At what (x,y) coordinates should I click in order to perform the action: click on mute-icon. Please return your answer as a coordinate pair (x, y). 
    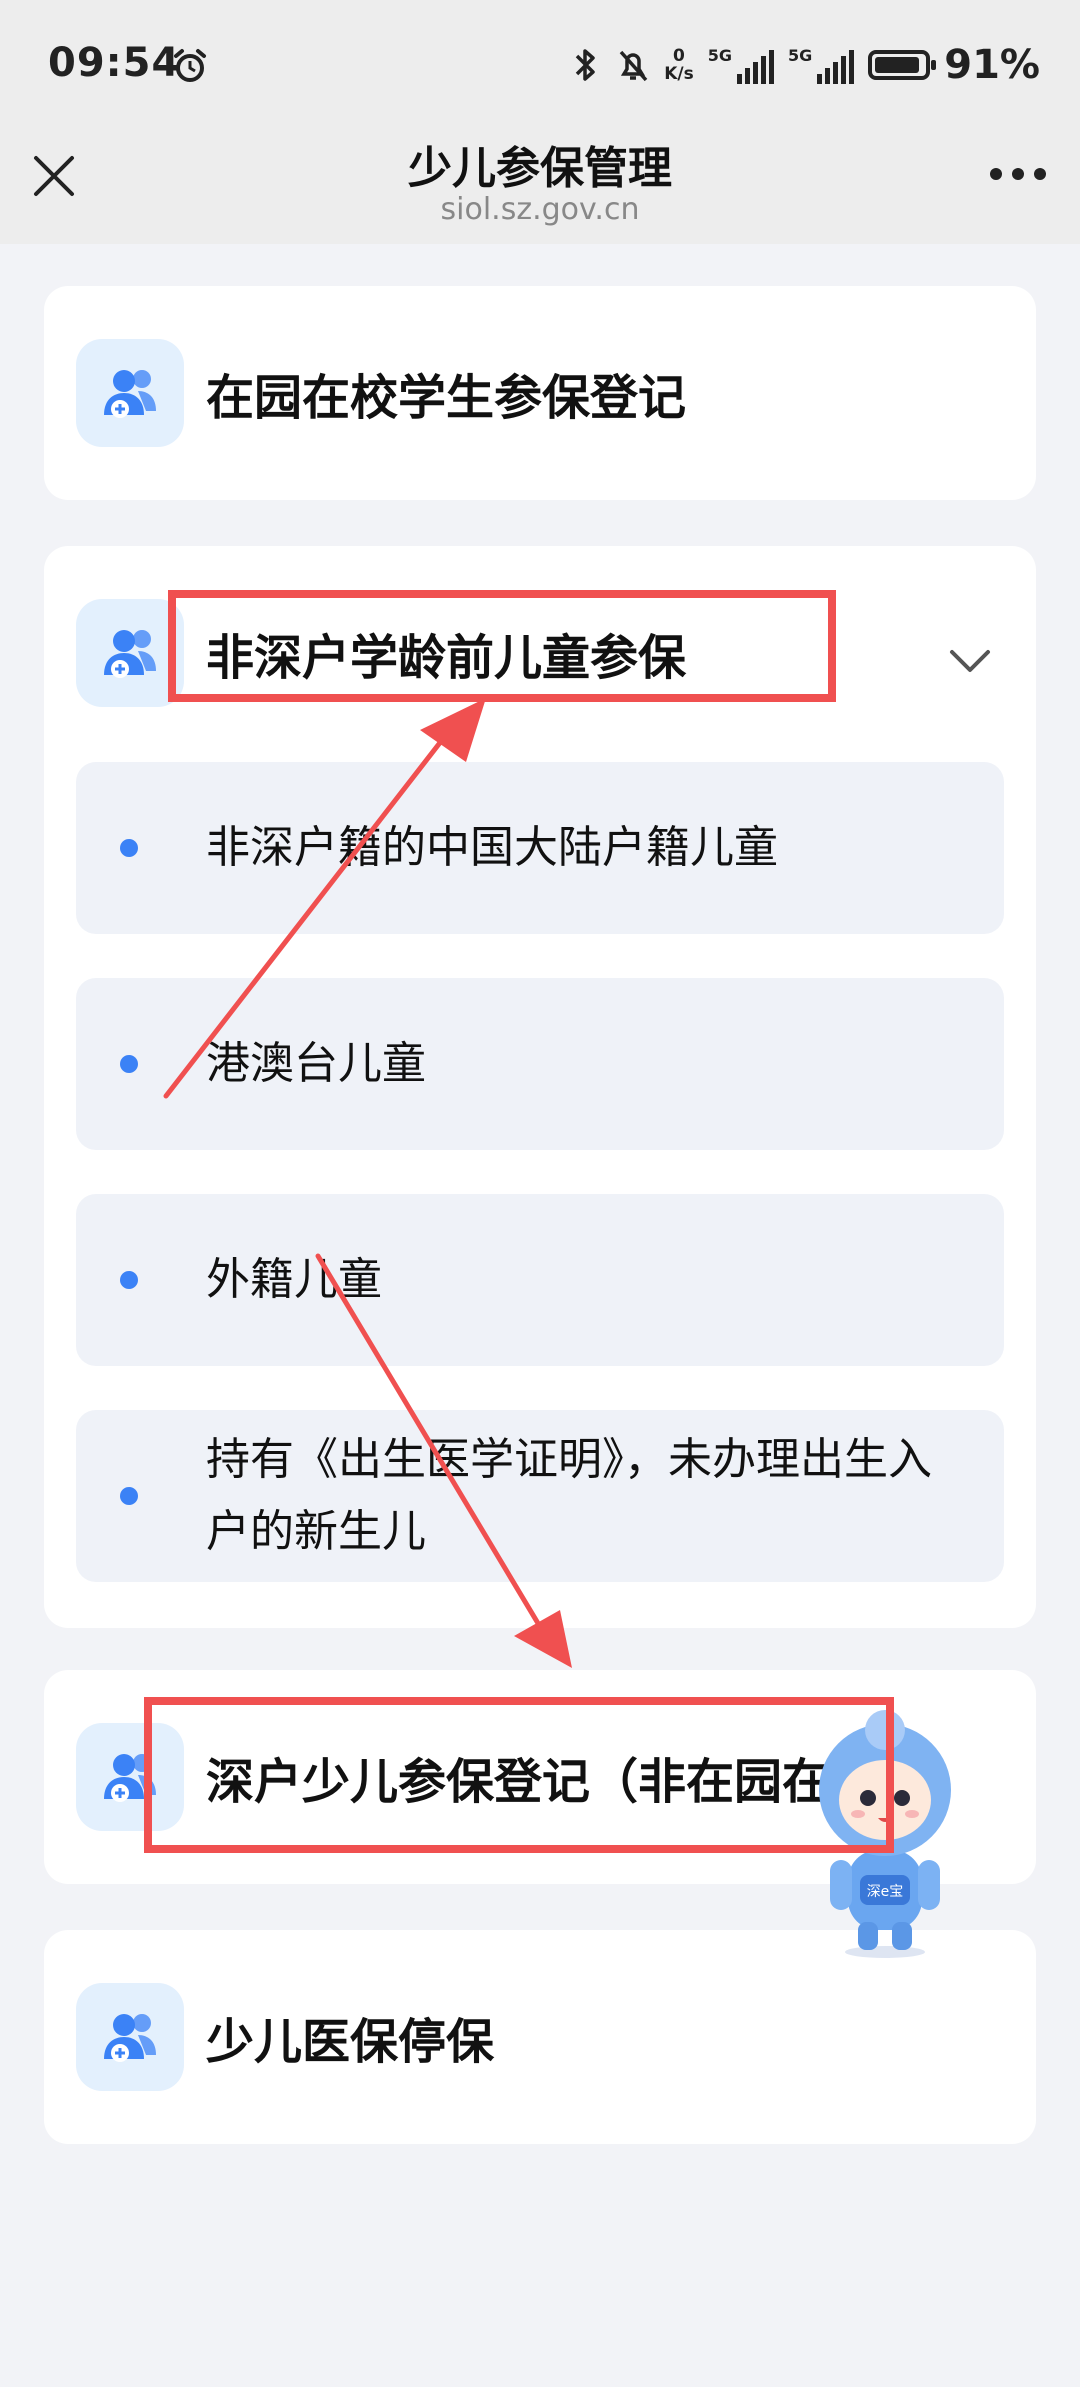
    Looking at the image, I should click on (633, 66).